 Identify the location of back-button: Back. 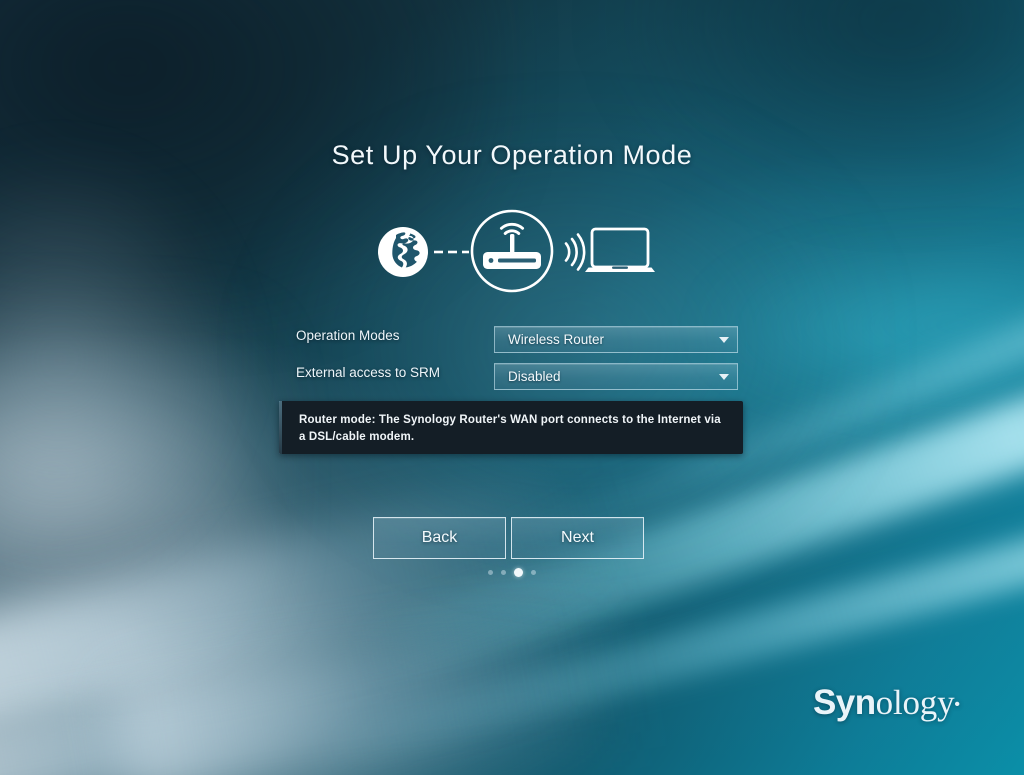
(439, 538).